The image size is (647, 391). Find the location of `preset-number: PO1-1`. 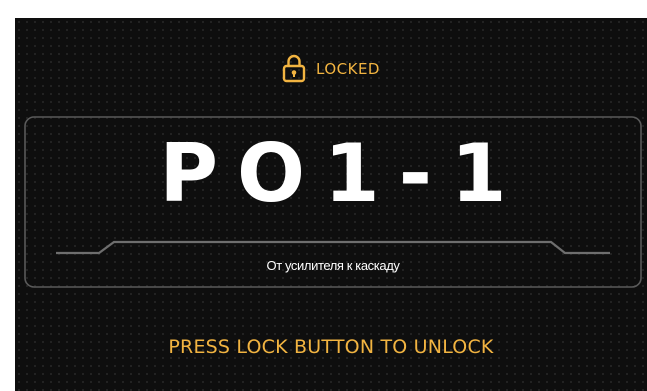

preset-number: PO1-1 is located at coordinates (342, 173).